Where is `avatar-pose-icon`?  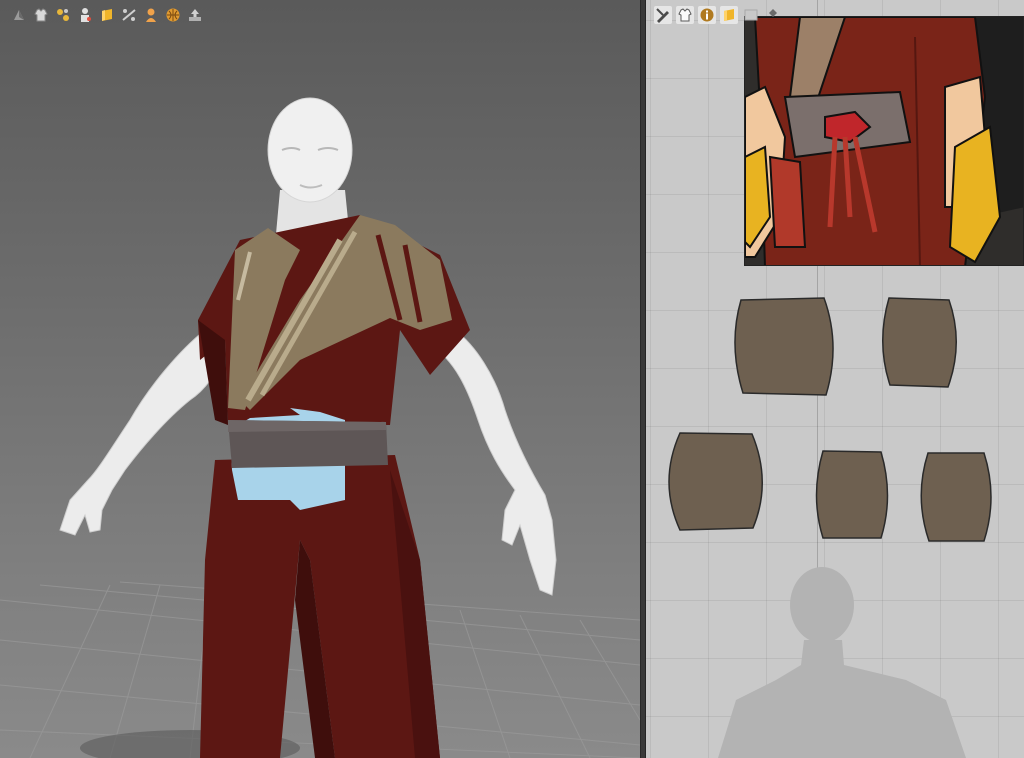
avatar-pose-icon is located at coordinates (86, 15).